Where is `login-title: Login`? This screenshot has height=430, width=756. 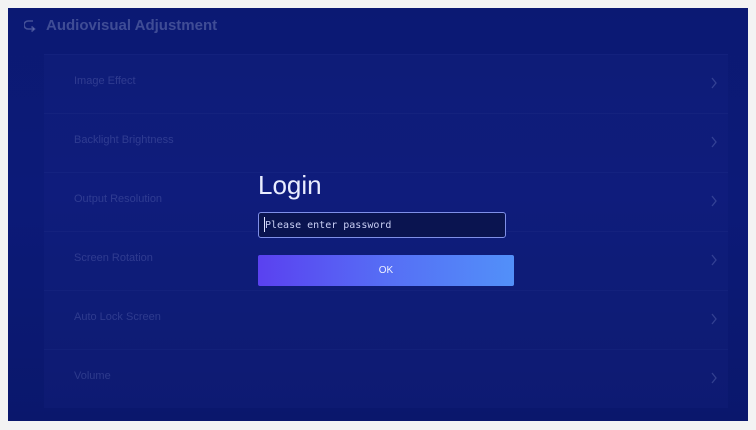 login-title: Login is located at coordinates (290, 185).